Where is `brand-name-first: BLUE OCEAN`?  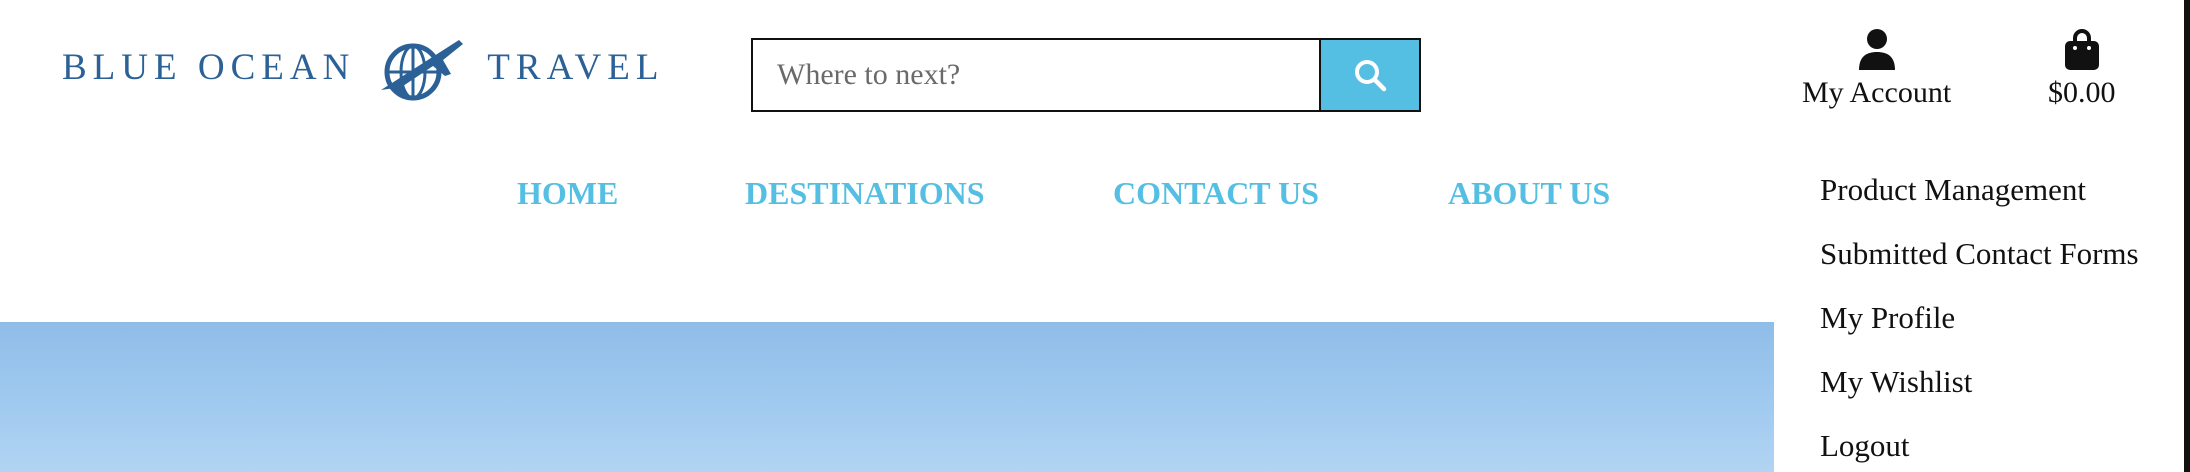
brand-name-first: BLUE OCEAN is located at coordinates (209, 67).